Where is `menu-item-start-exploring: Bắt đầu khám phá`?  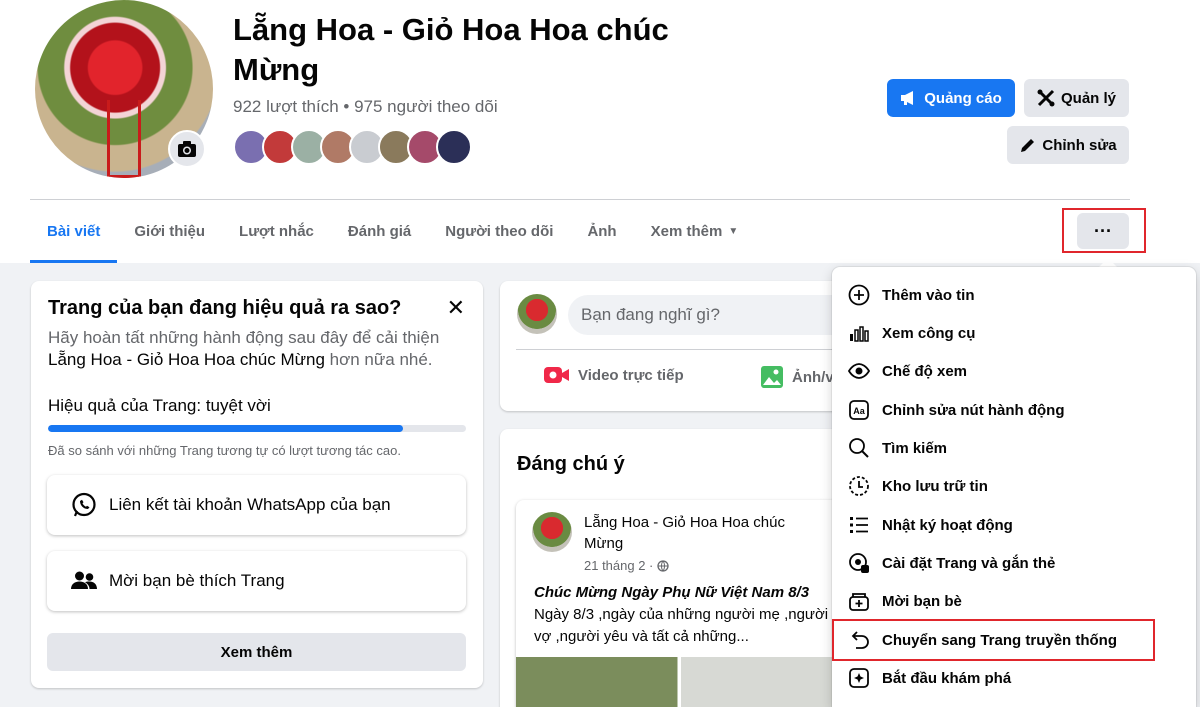 menu-item-start-exploring: Bắt đầu khám phá is located at coordinates (1014, 678).